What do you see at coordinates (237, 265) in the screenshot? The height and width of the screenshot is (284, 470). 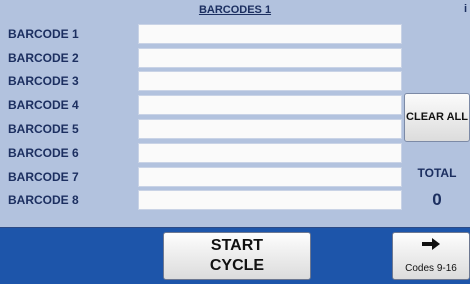 I see `start-cycle-label-line2: CYCLE` at bounding box center [237, 265].